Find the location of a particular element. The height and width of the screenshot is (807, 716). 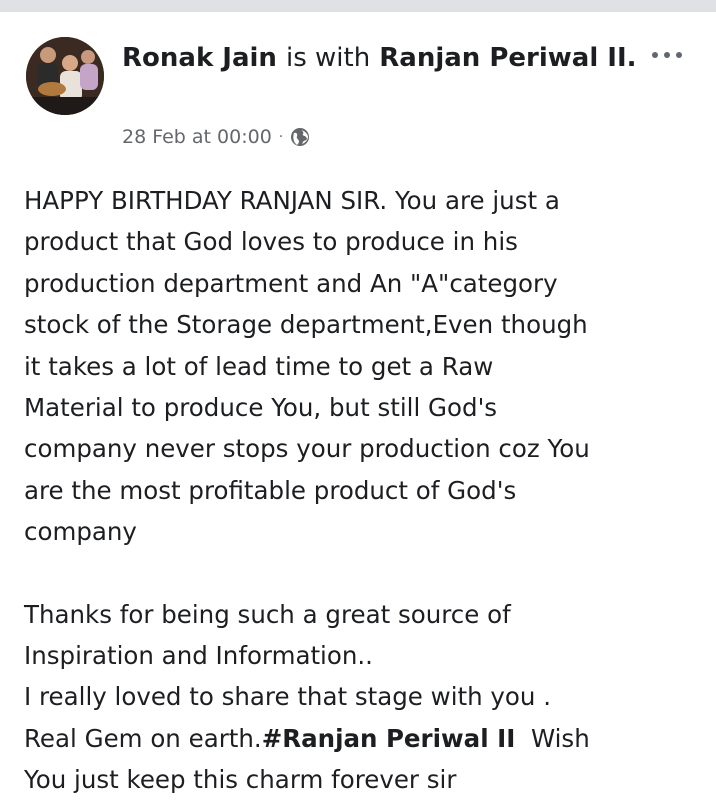

top-status-strip is located at coordinates (358, 6).